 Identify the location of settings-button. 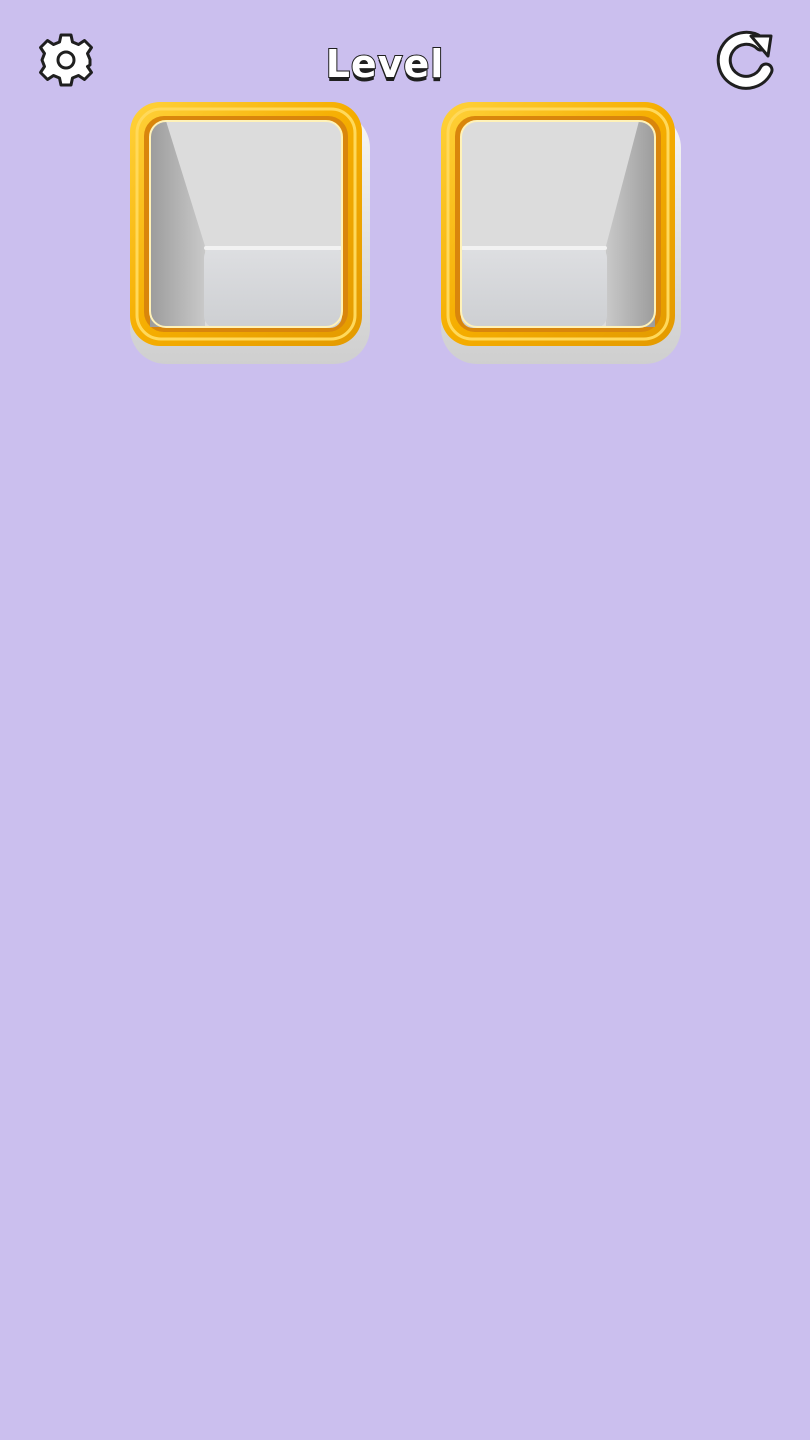
(66, 60).